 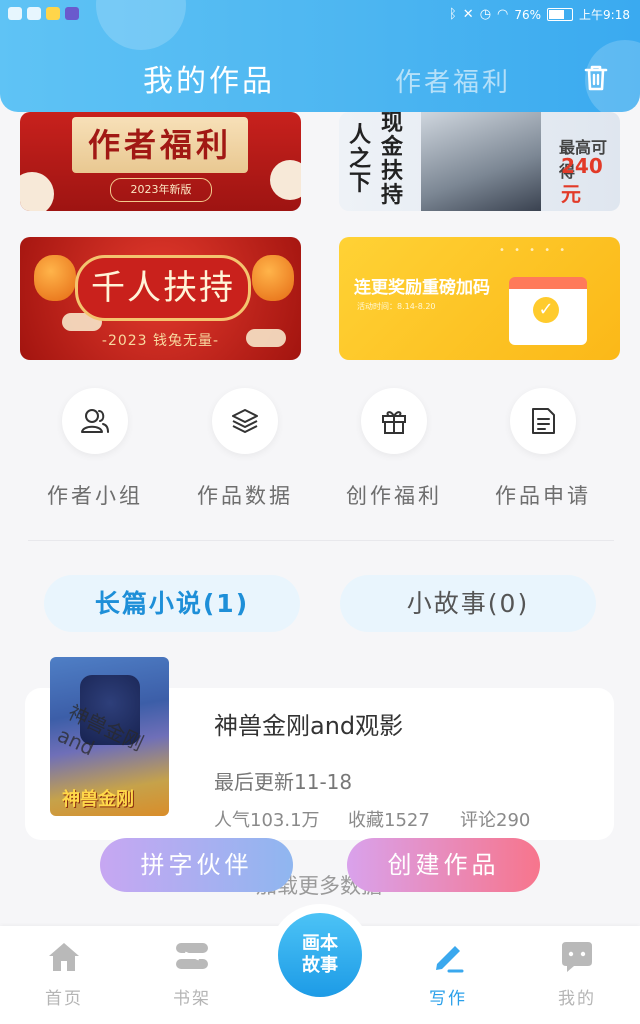 I want to click on trash-icon, so click(x=596, y=78).